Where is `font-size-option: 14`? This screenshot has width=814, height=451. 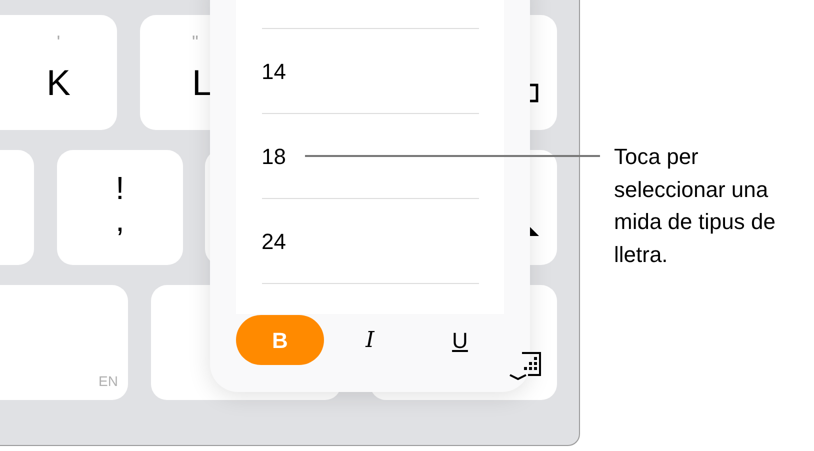 font-size-option: 14 is located at coordinates (274, 71).